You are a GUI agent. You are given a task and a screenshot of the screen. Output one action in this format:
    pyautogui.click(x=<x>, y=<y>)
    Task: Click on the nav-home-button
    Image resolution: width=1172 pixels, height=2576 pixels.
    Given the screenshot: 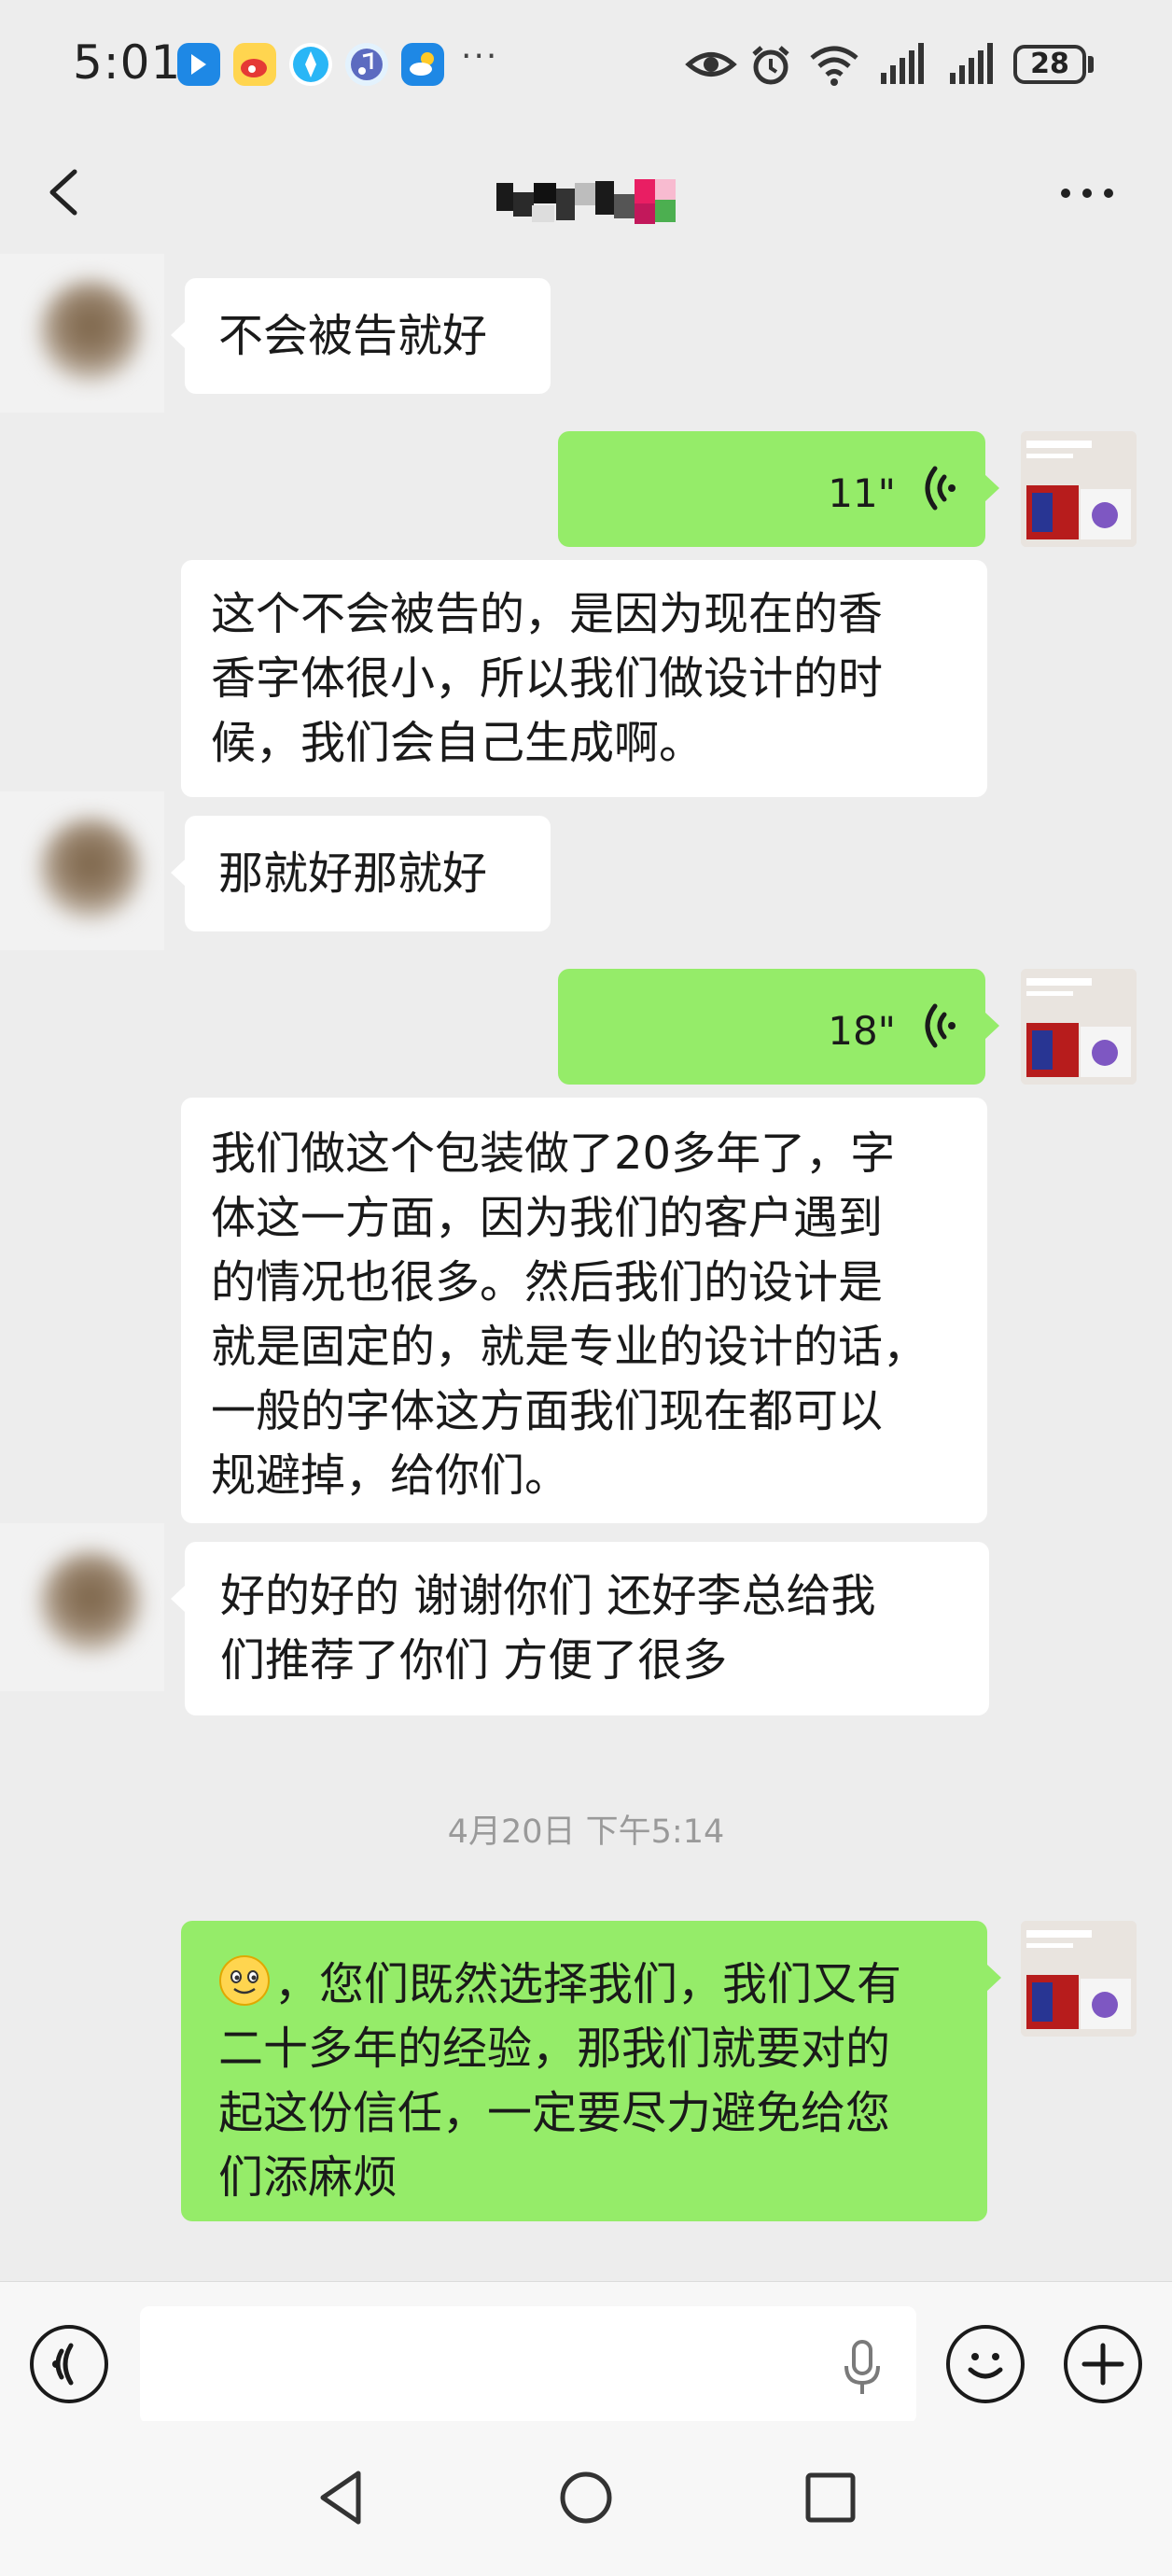 What is the action you would take?
    pyautogui.click(x=586, y=2497)
    